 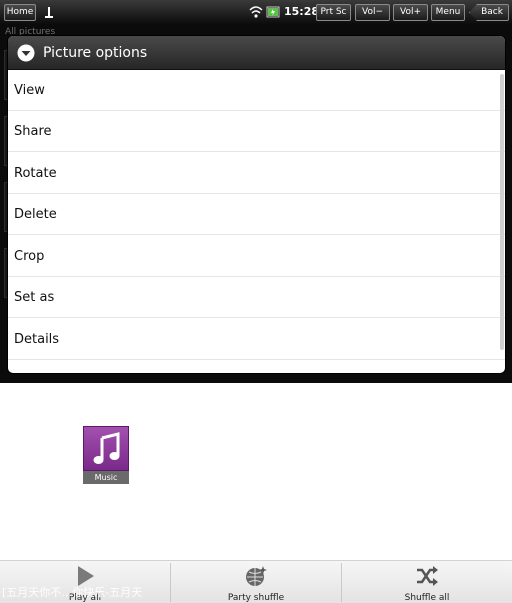 What do you see at coordinates (20, 12) in the screenshot?
I see `home-button: Home` at bounding box center [20, 12].